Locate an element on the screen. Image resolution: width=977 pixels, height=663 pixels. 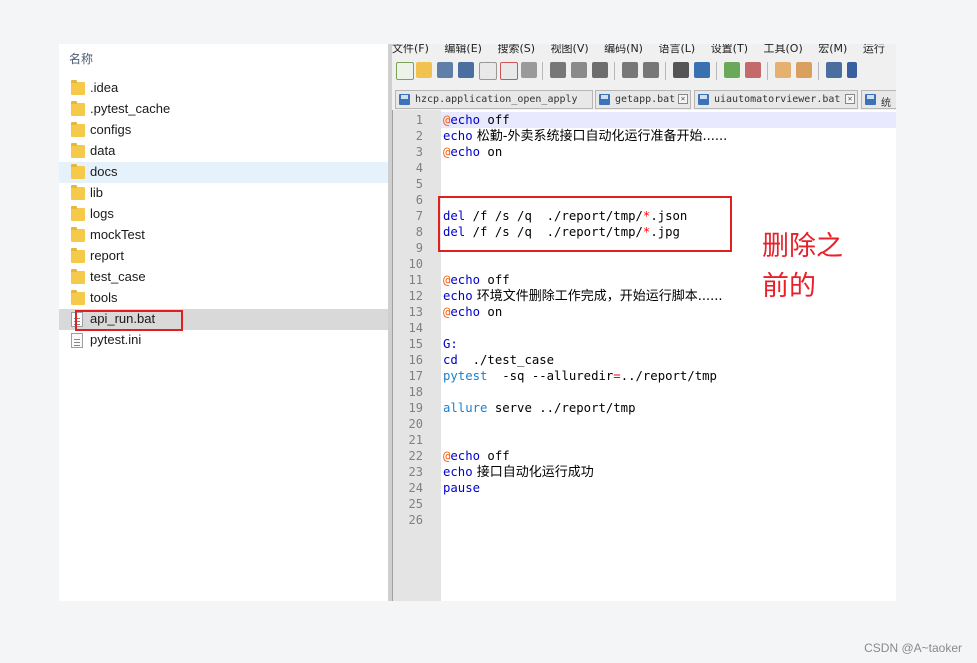
tab-label: 统 is located at coordinates (886, 103).